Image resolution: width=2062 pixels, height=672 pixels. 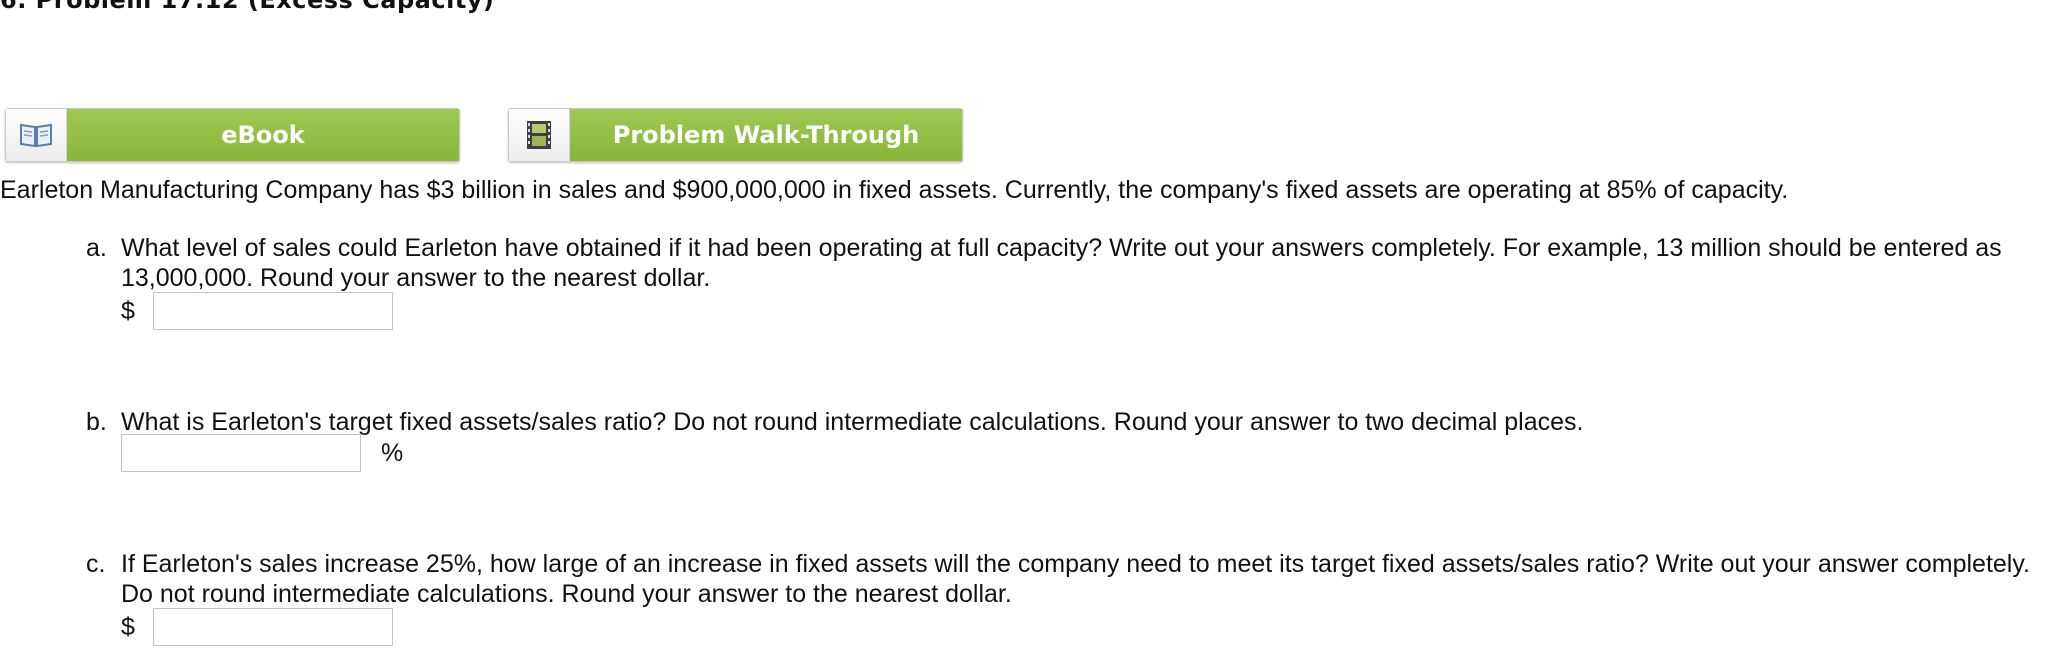 What do you see at coordinates (96, 564) in the screenshot?
I see `question-letter: c.` at bounding box center [96, 564].